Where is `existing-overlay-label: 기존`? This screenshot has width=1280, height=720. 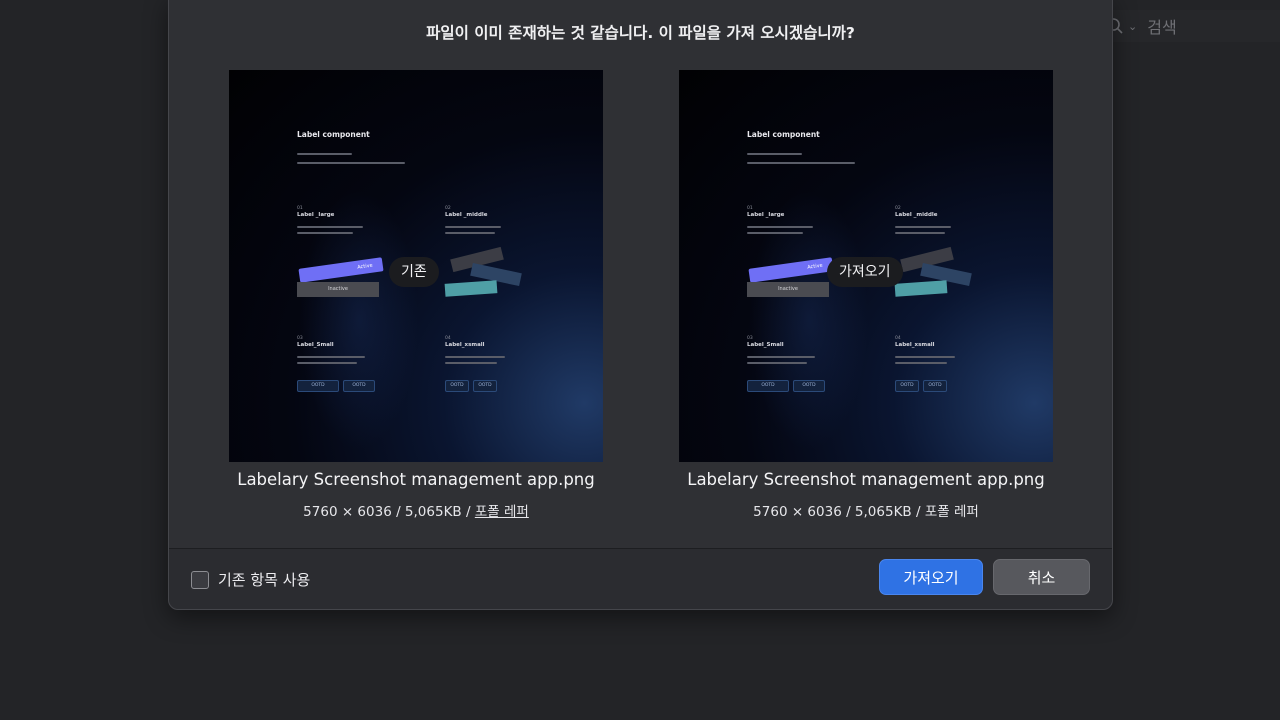 existing-overlay-label: 기존 is located at coordinates (414, 272).